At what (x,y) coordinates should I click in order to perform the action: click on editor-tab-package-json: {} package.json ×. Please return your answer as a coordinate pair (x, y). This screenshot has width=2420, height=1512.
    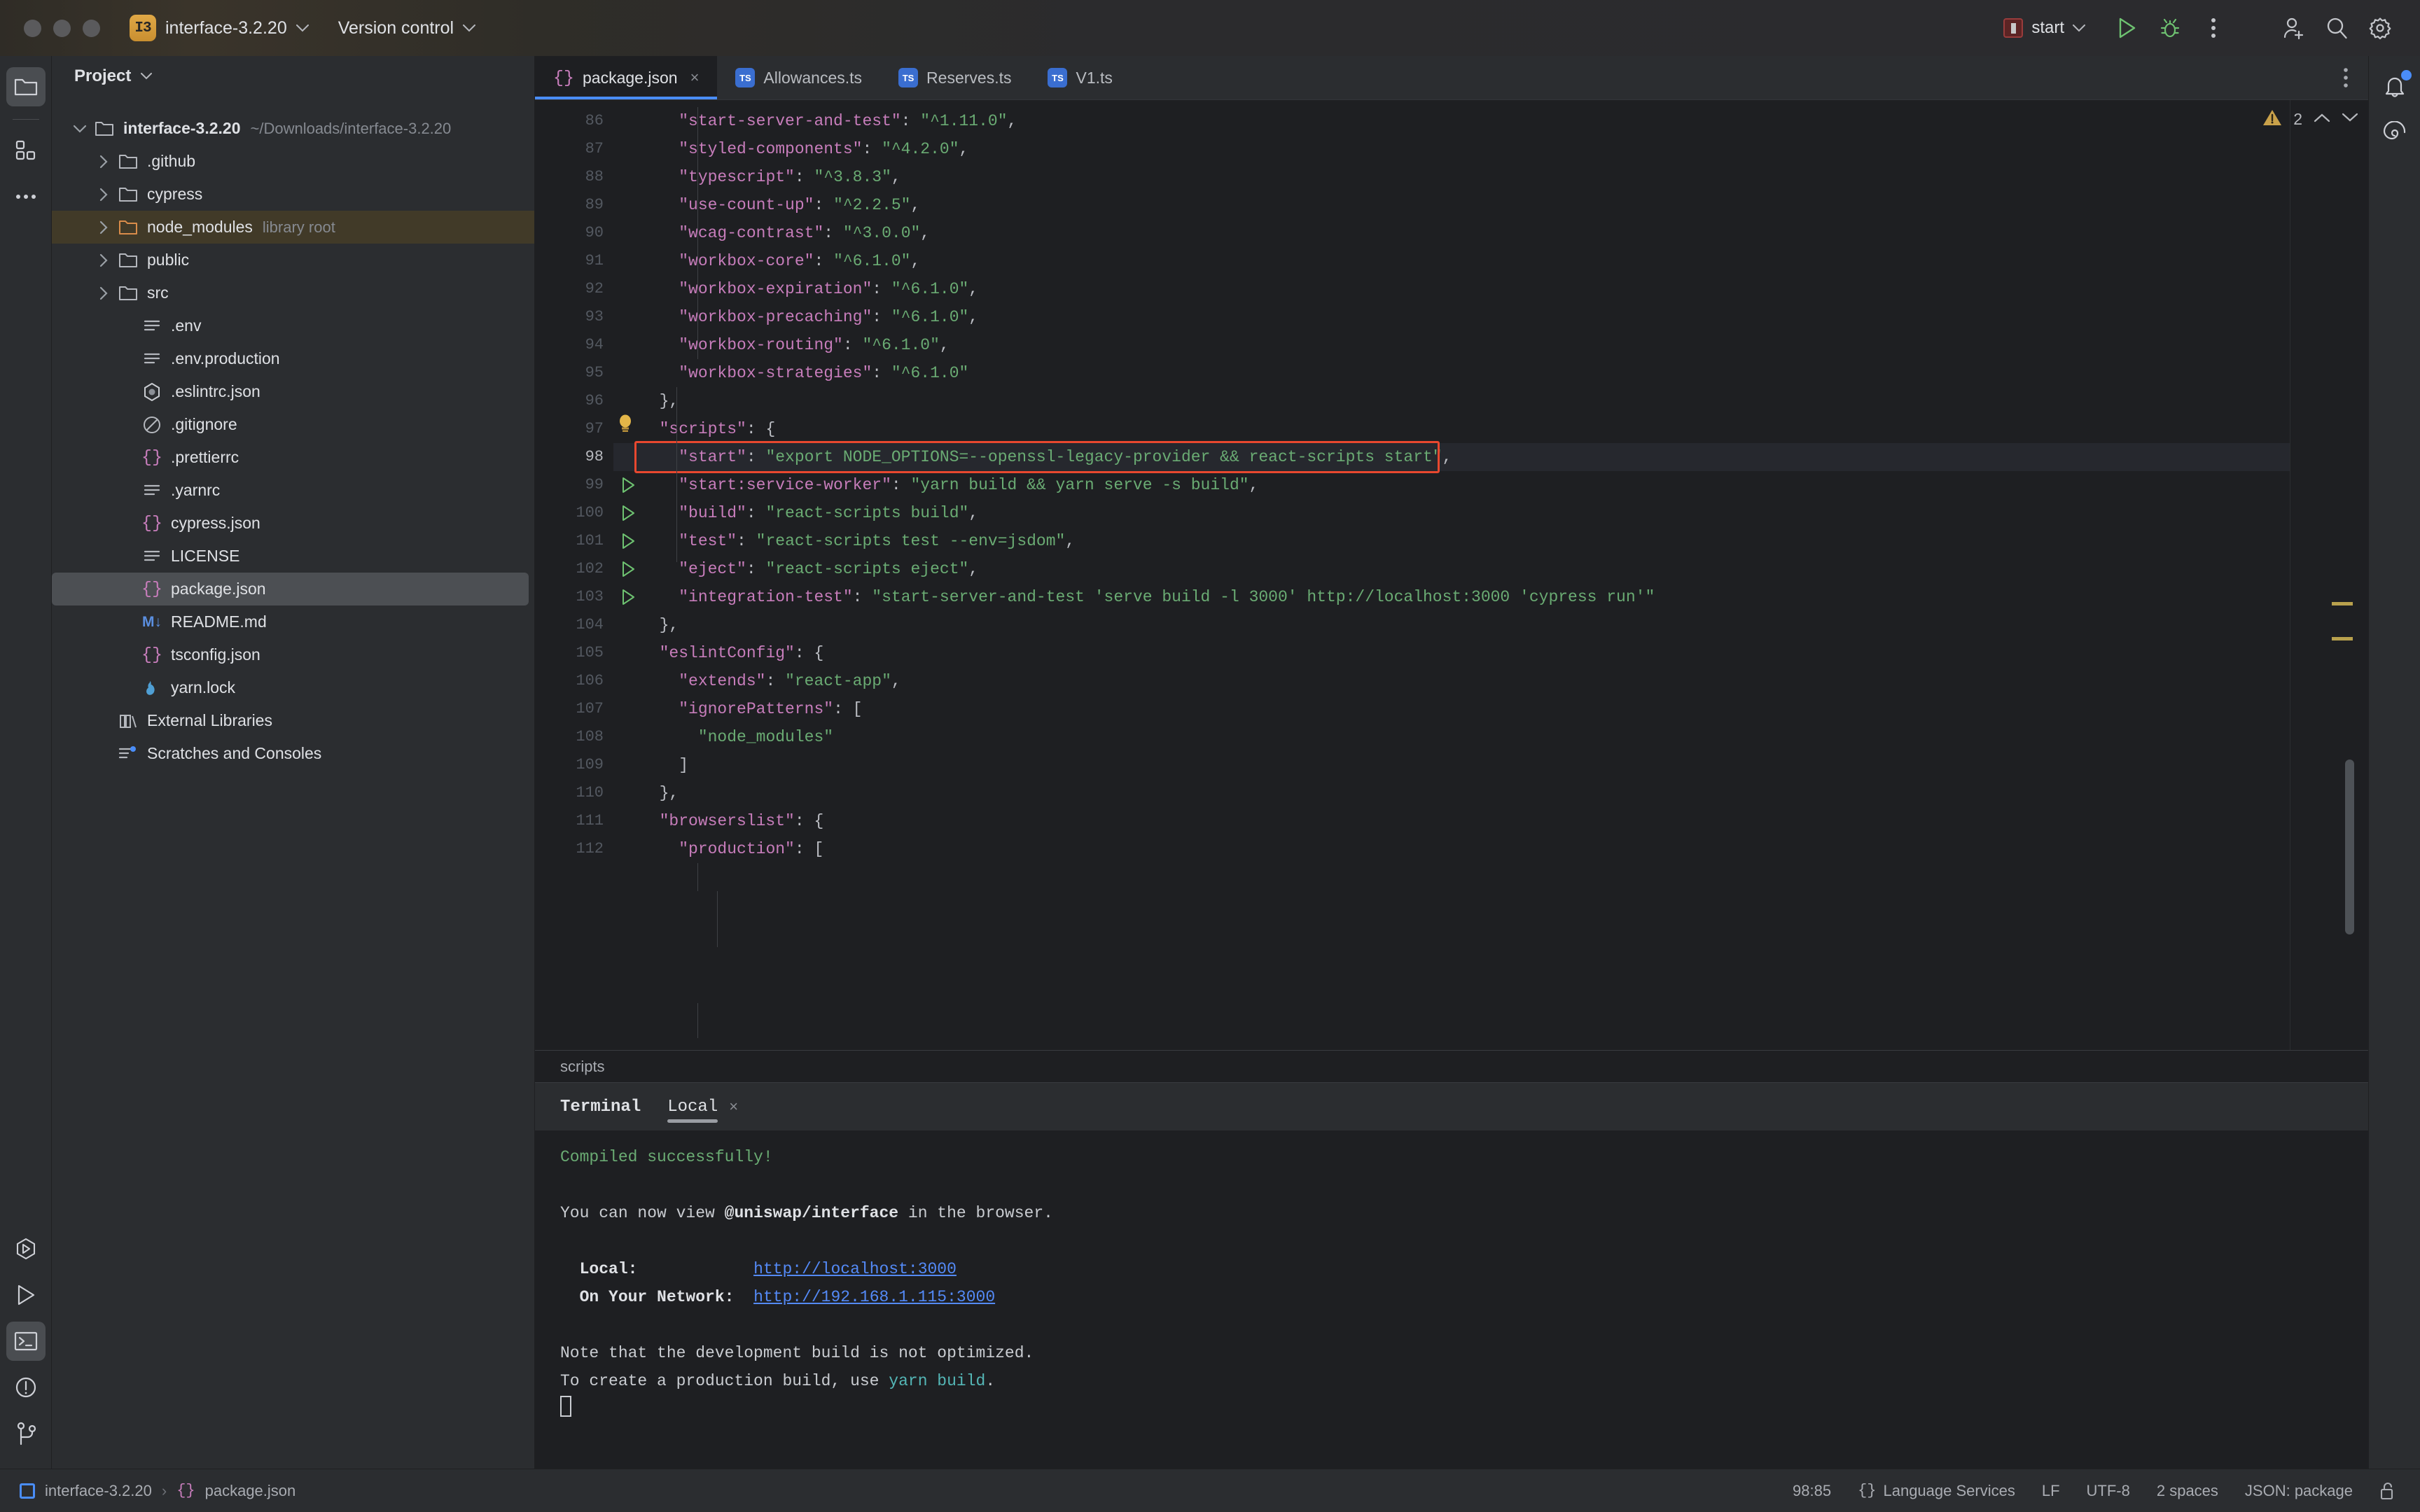
    Looking at the image, I should click on (626, 77).